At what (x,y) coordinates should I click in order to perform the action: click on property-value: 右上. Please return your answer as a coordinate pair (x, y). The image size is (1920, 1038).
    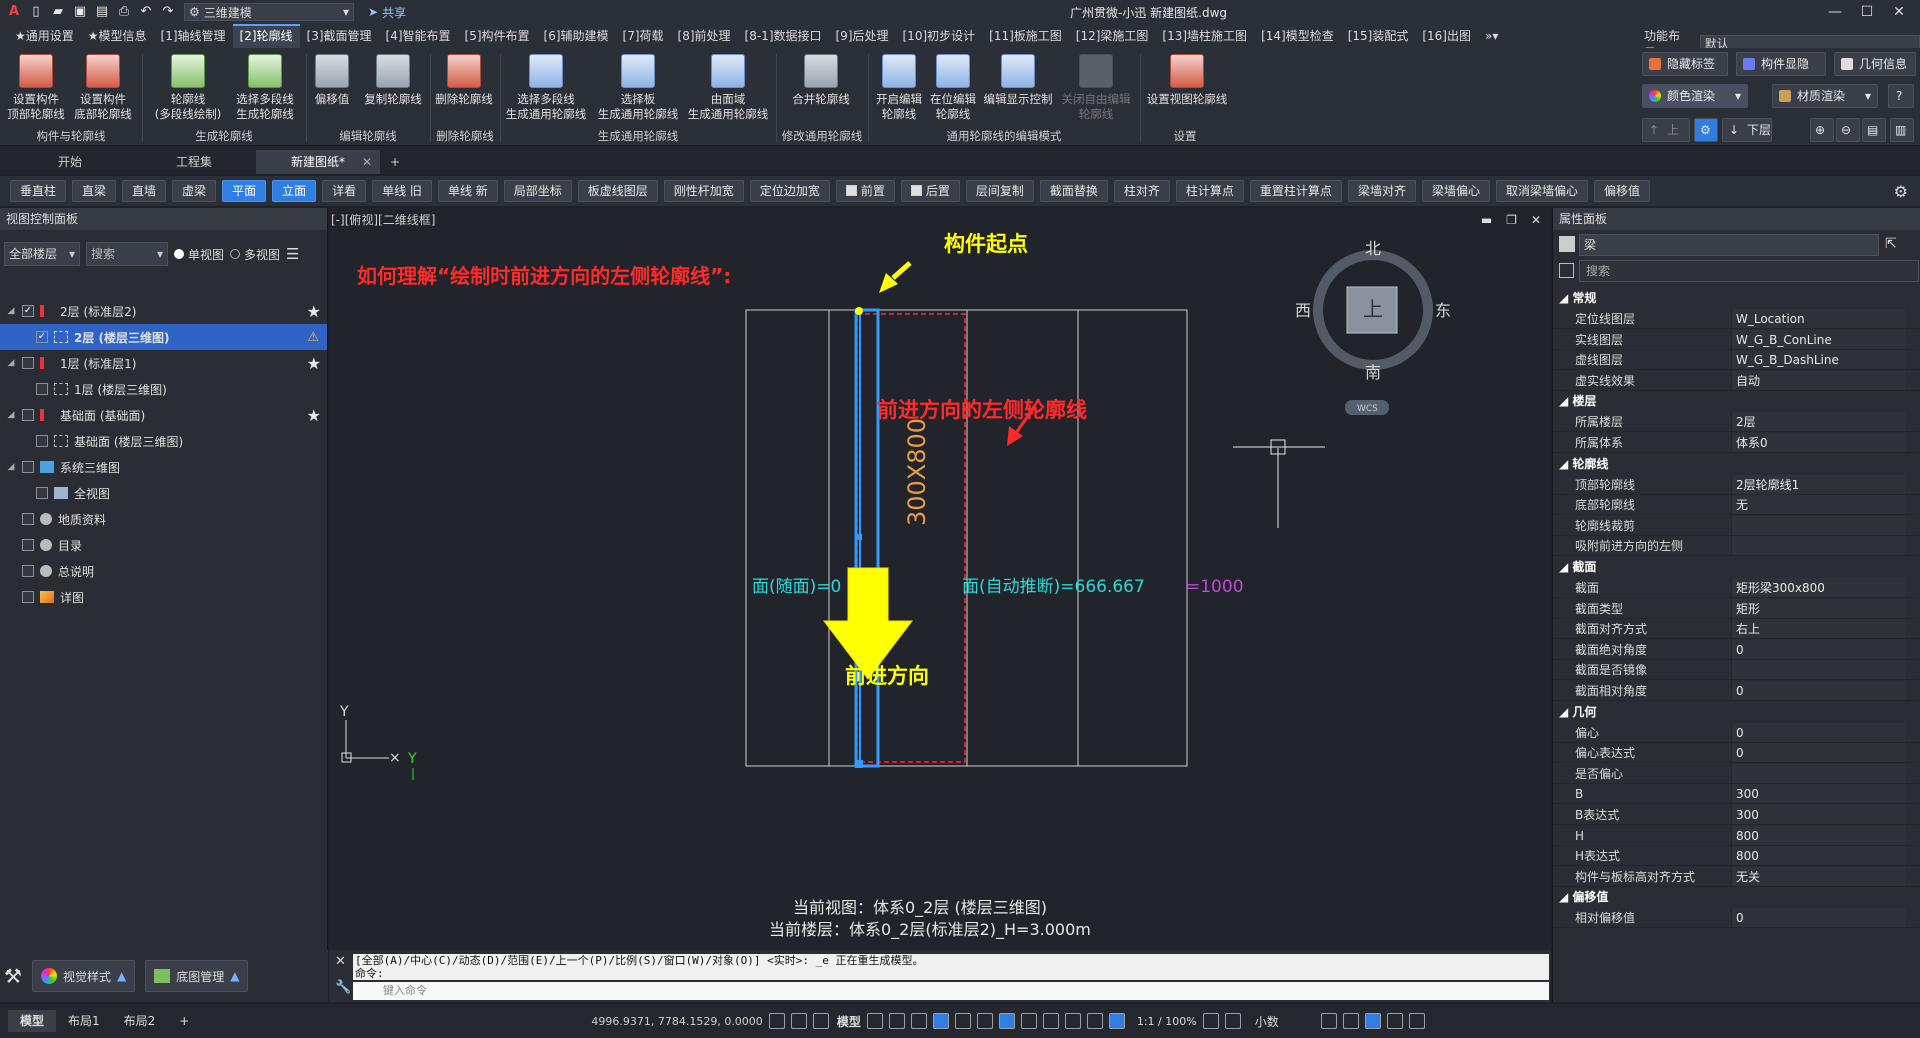
    Looking at the image, I should click on (1818, 629).